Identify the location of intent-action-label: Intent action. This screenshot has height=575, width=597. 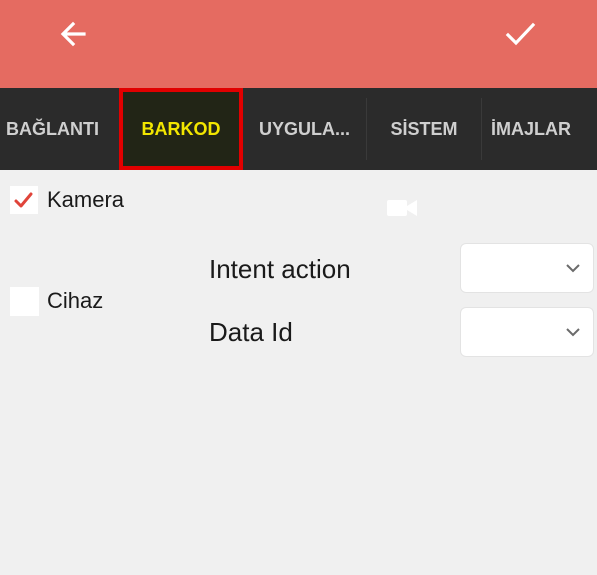
(280, 269).